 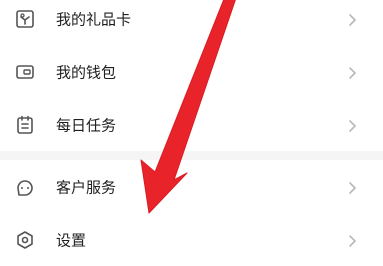 I want to click on customer-service-icon, so click(x=25, y=187).